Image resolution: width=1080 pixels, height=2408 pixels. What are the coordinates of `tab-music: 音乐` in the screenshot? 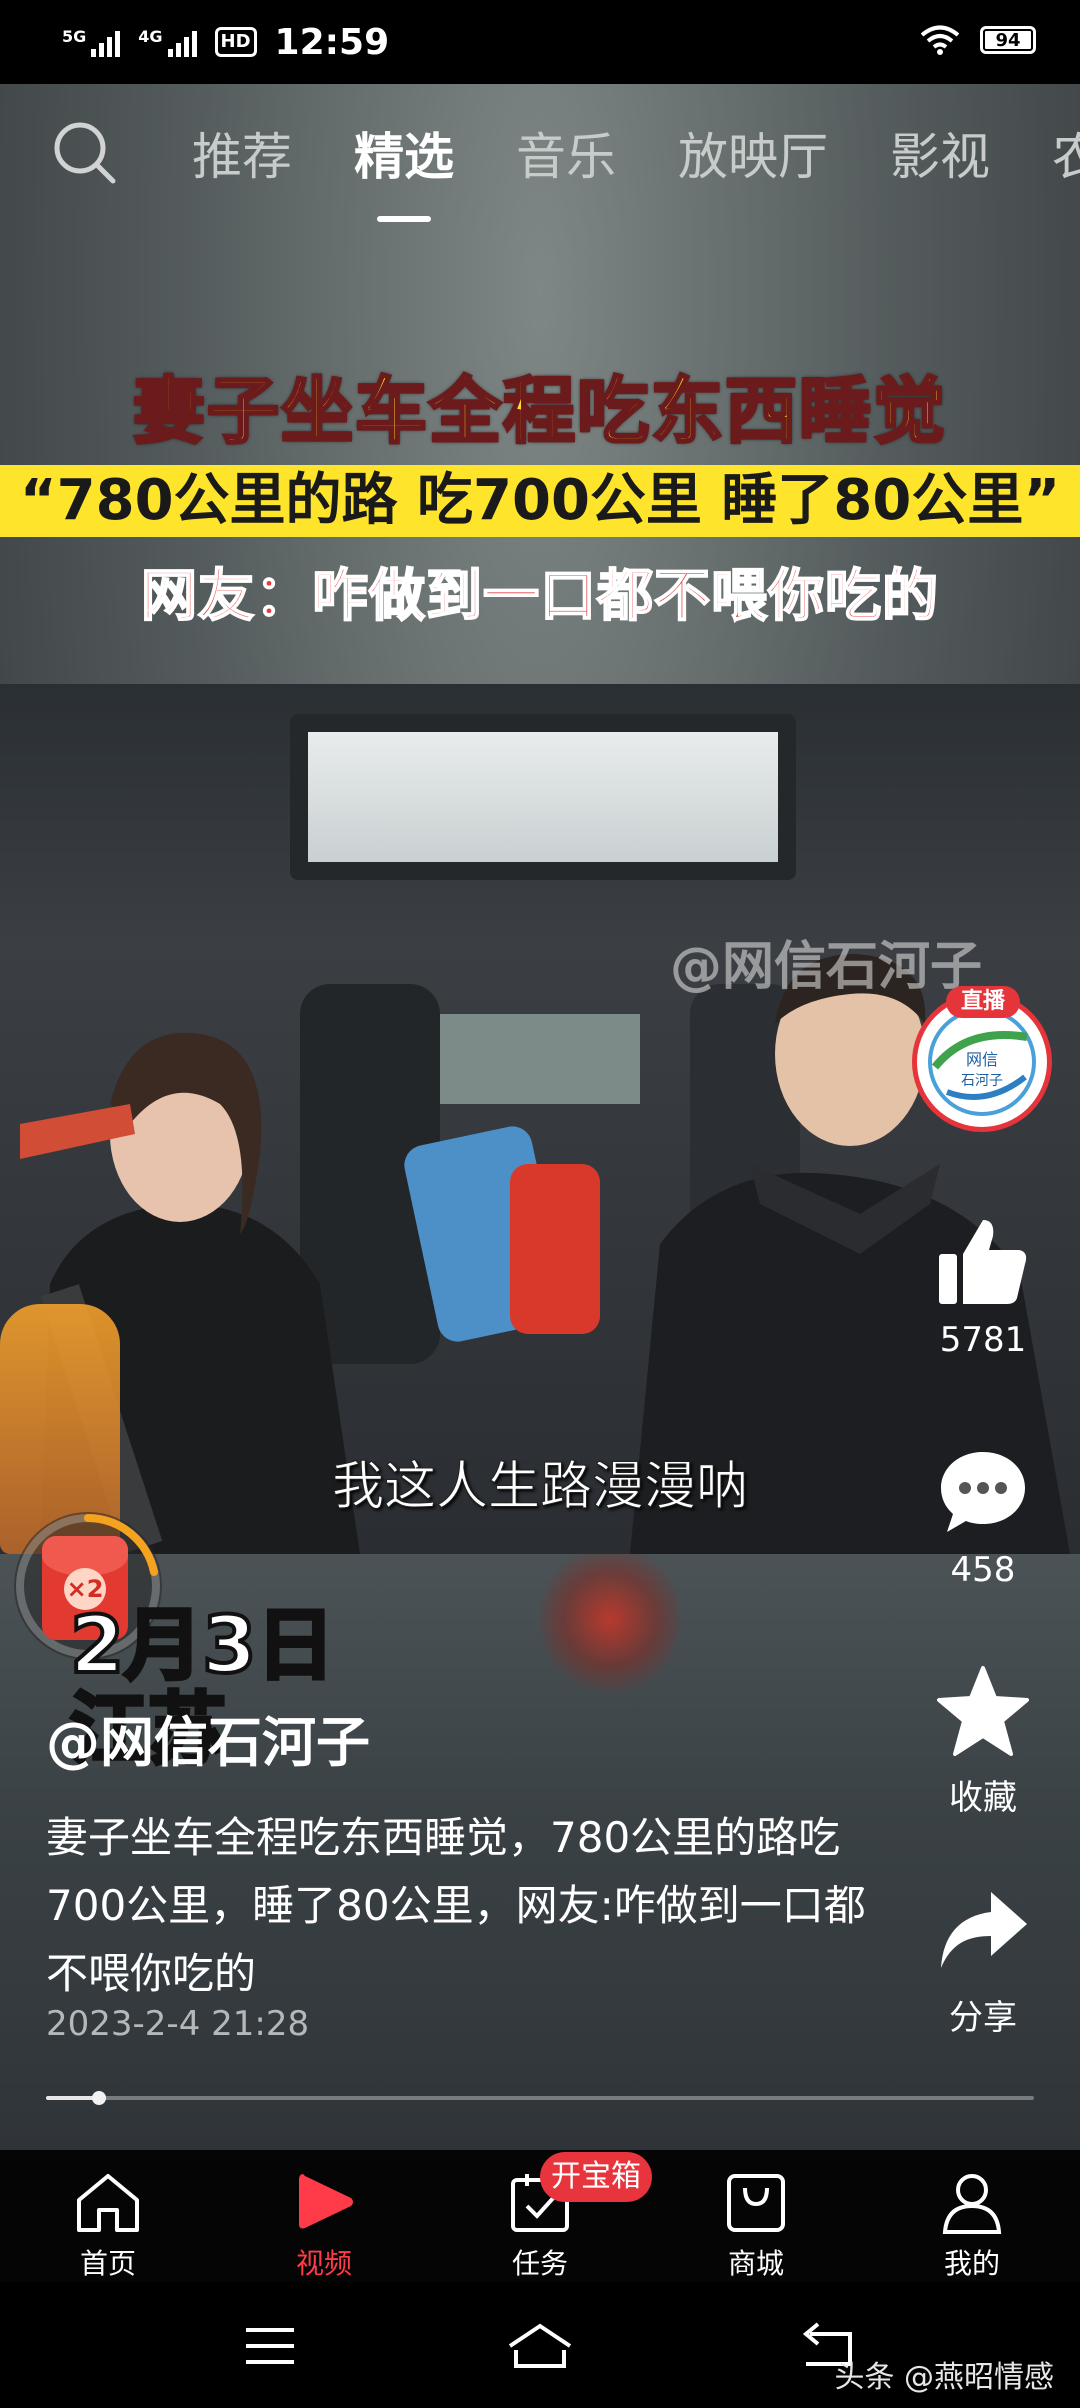 It's located at (566, 157).